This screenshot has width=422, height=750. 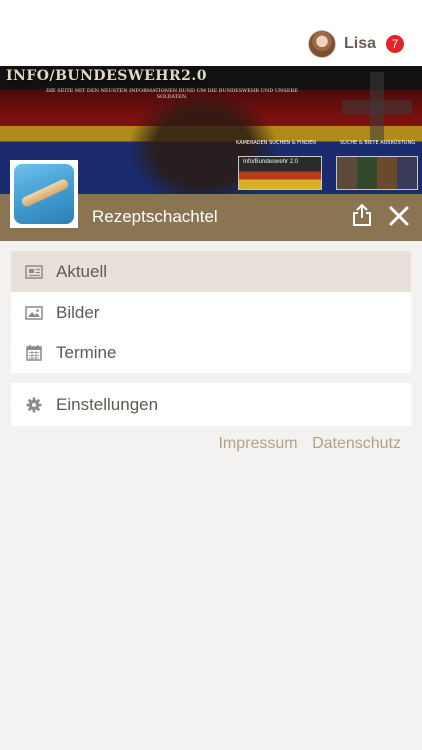 I want to click on banner-thumbnail-gear, so click(x=377, y=173).